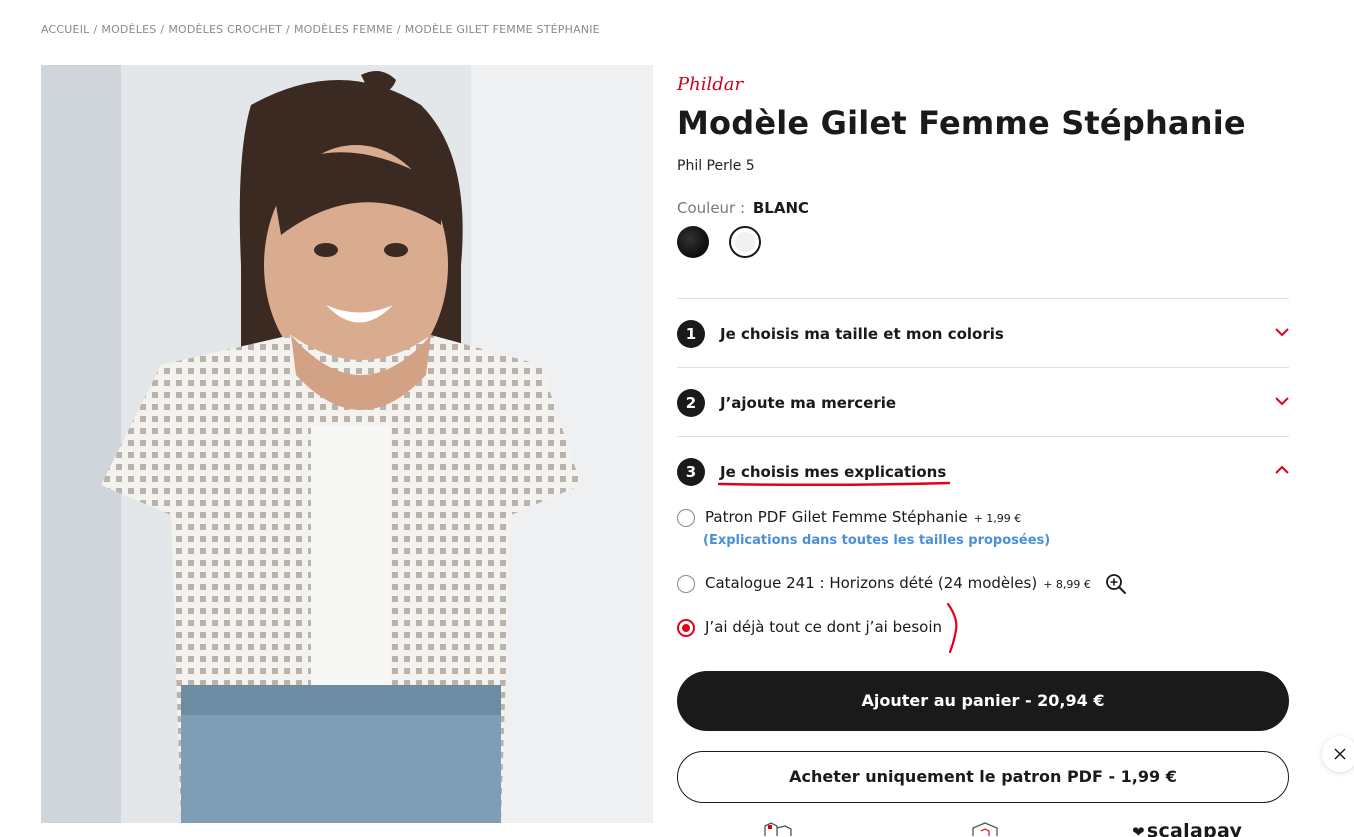 This screenshot has width=1354, height=837. I want to click on breadcrumb-modeles-crochet: MODÈLES CROCHET, so click(225, 29).